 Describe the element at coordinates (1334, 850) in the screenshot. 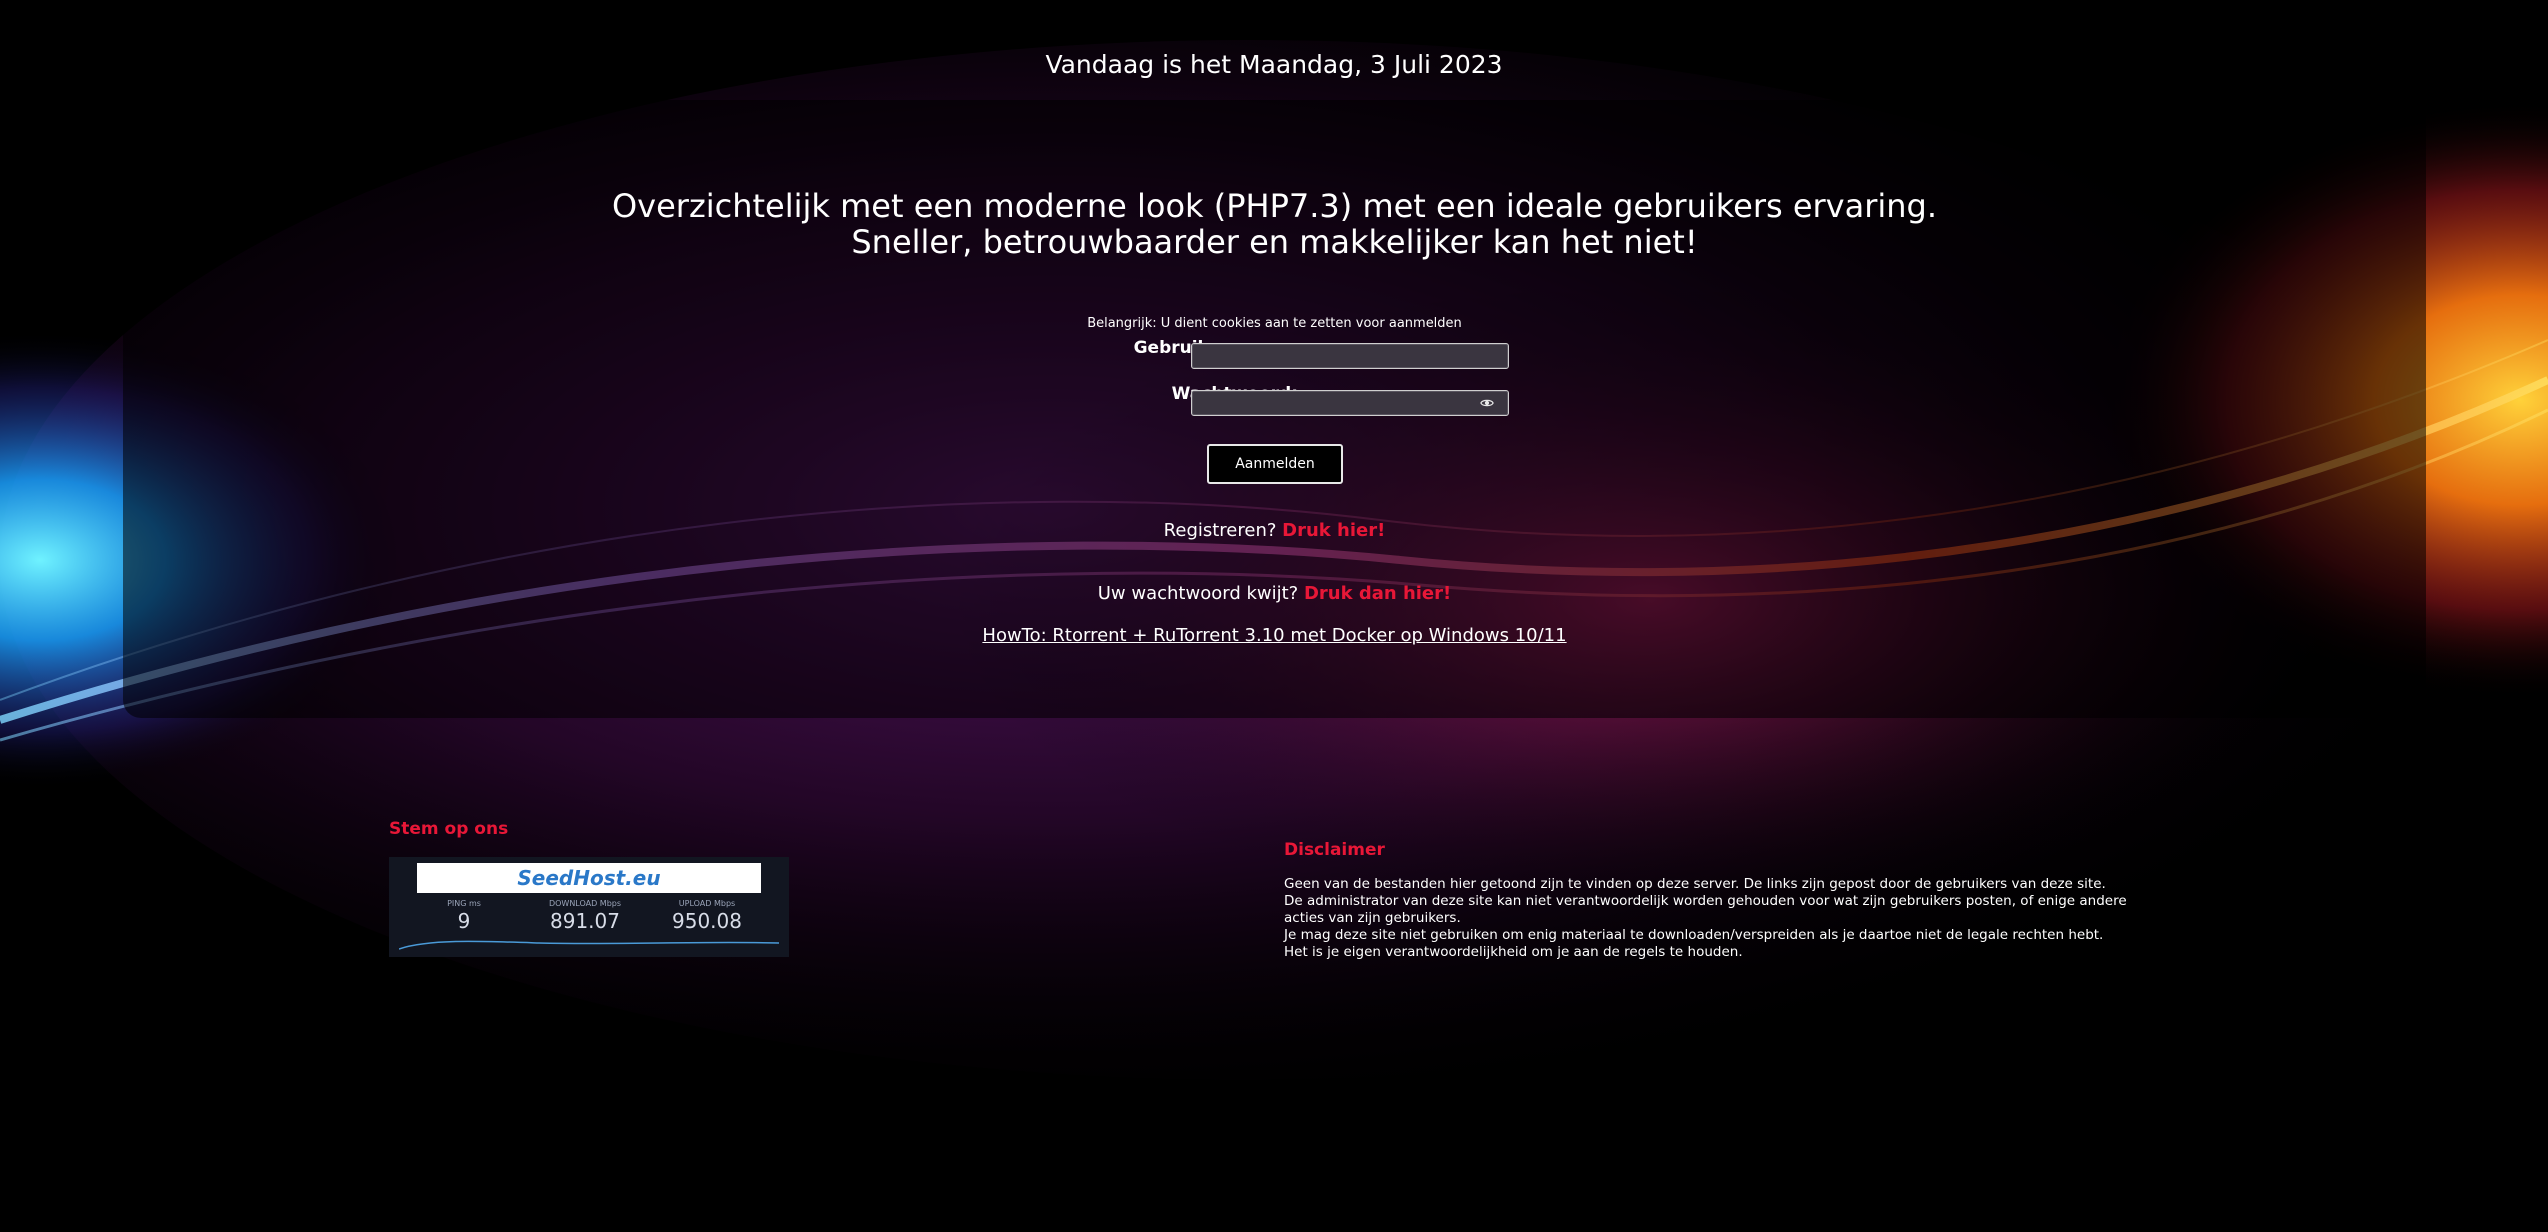

I see `disclaimer-title: Disclaimer` at that location.